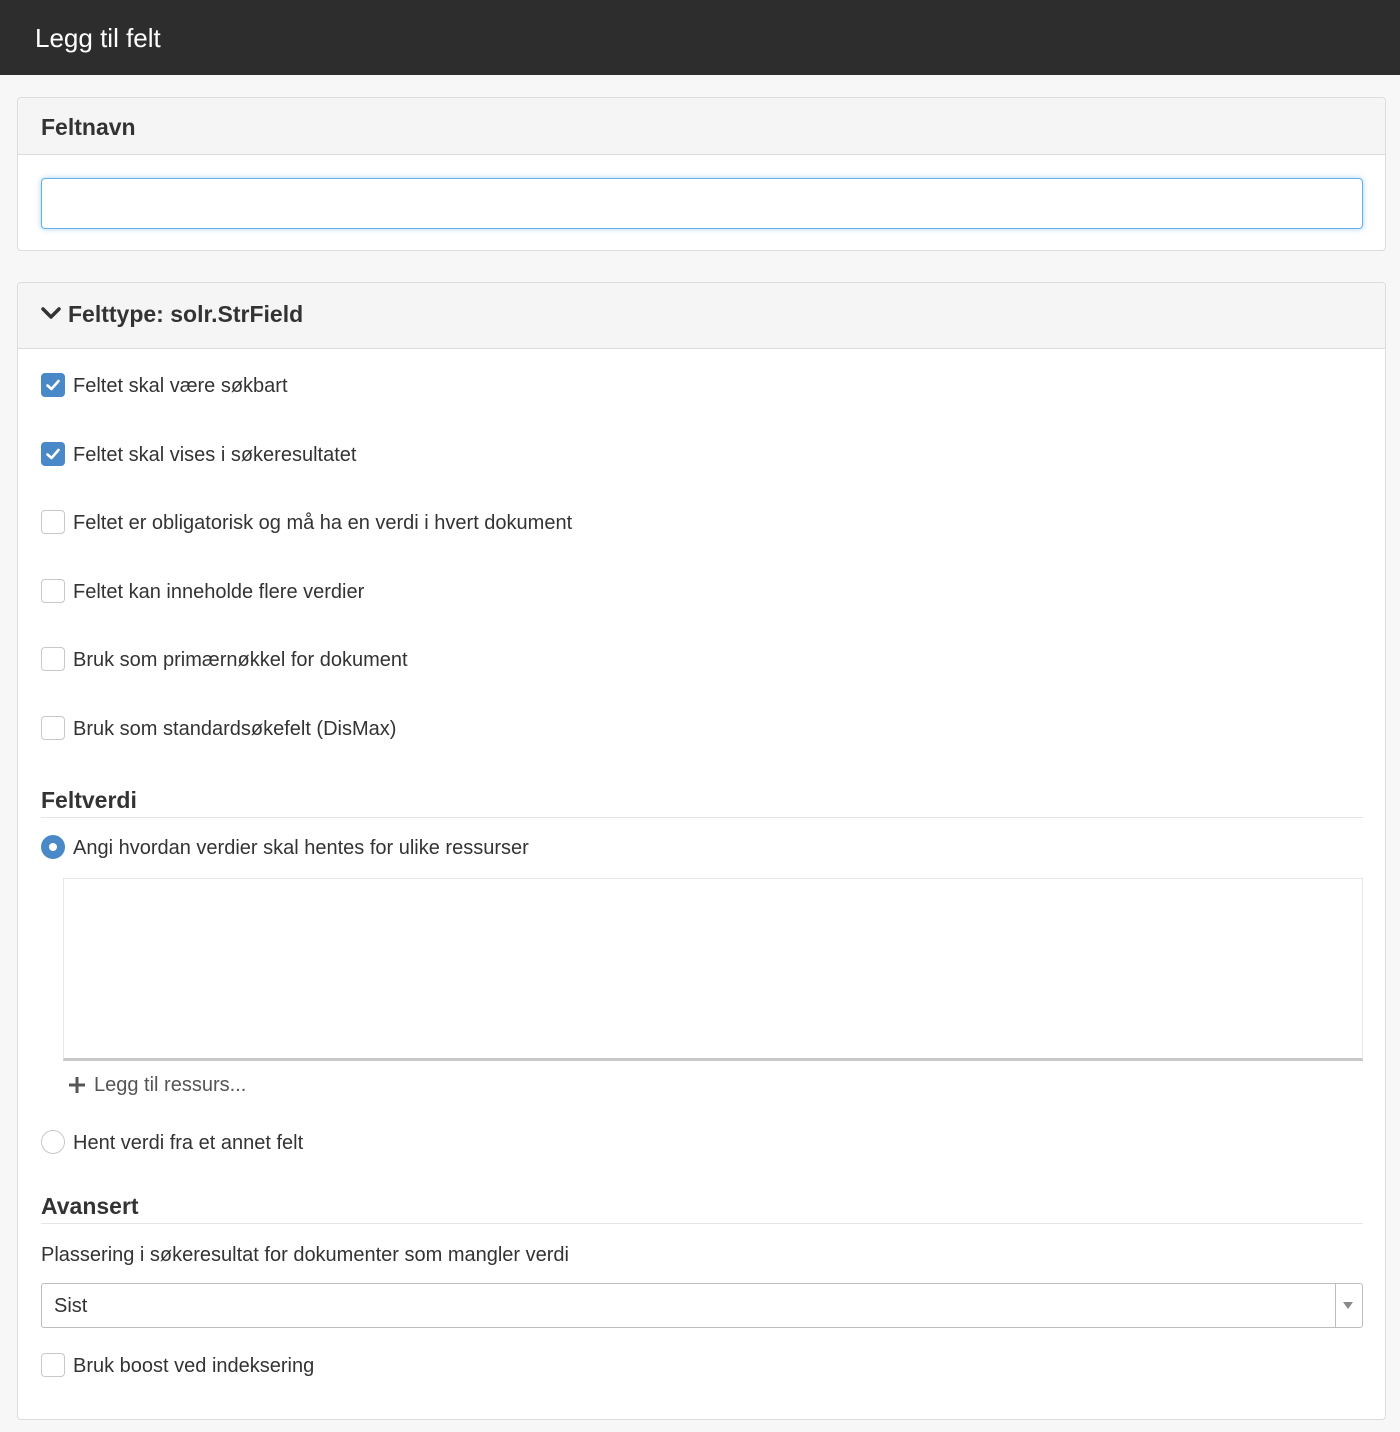 The image size is (1400, 1432). What do you see at coordinates (701, 316) in the screenshot?
I see `field-type-panel-heading: Felttype: solr.StrField` at bounding box center [701, 316].